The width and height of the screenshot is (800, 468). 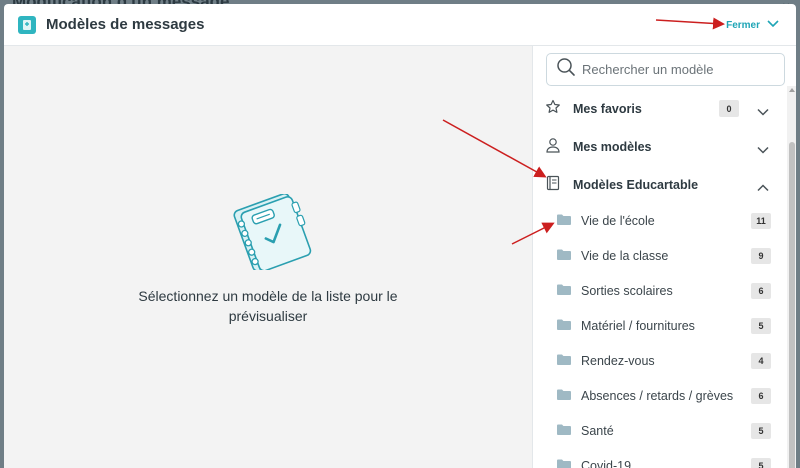 What do you see at coordinates (607, 109) in the screenshot?
I see `section-label: Mes favoris` at bounding box center [607, 109].